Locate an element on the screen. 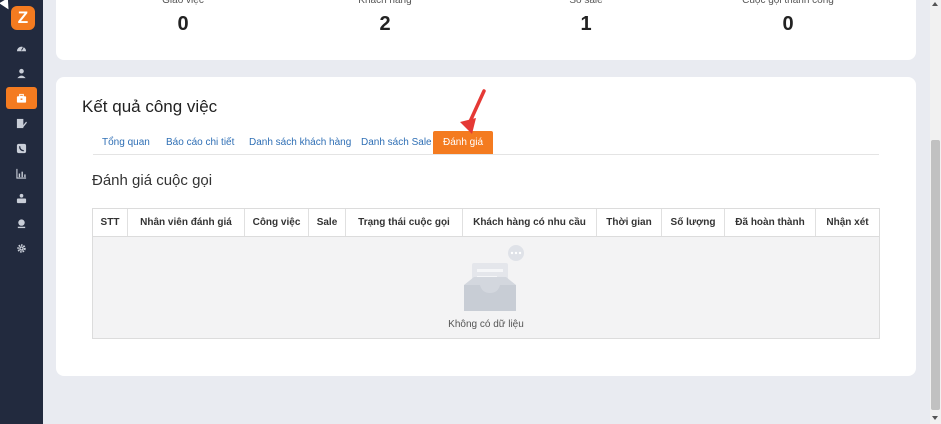  chart-icon is located at coordinates (21, 173).